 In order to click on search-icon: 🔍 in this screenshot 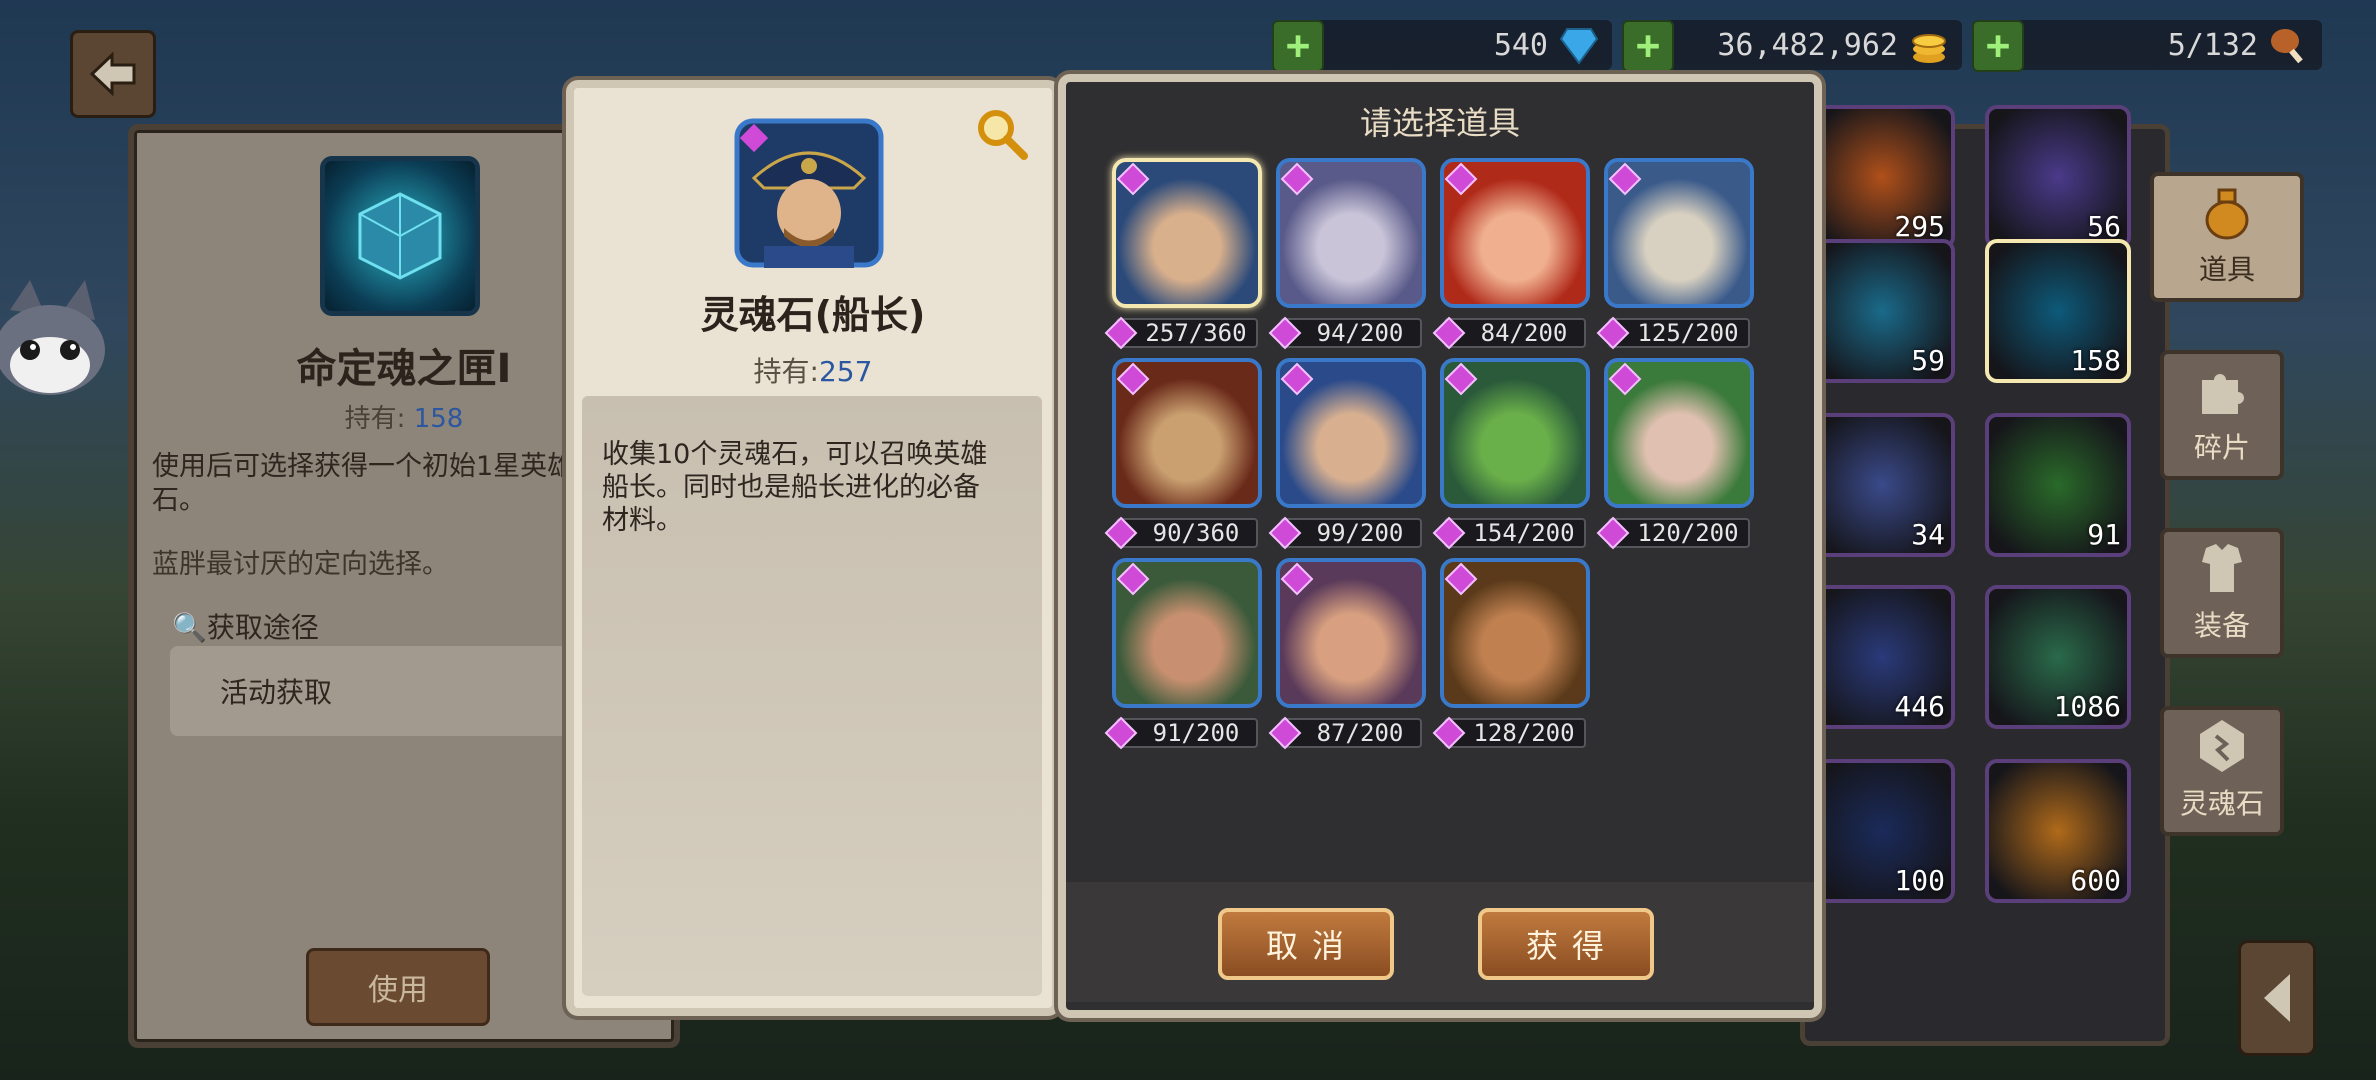, I will do `click(189, 627)`.